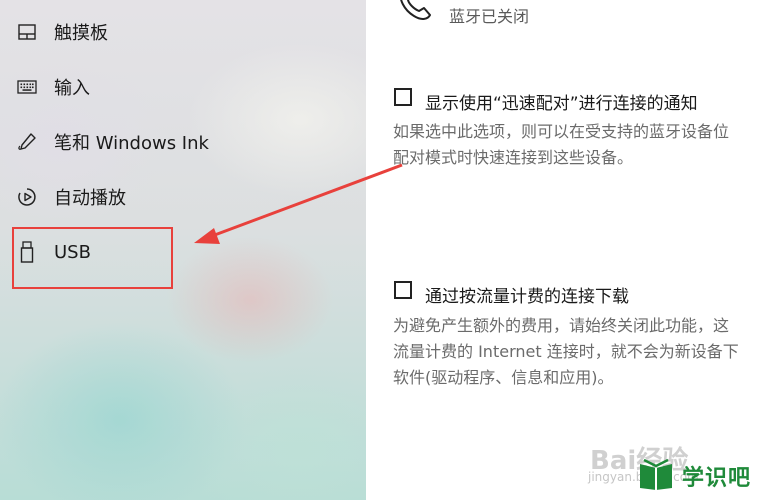 Image resolution: width=771 pixels, height=500 pixels. I want to click on sidebar-item-autoplay: 自动播放, so click(183, 197).